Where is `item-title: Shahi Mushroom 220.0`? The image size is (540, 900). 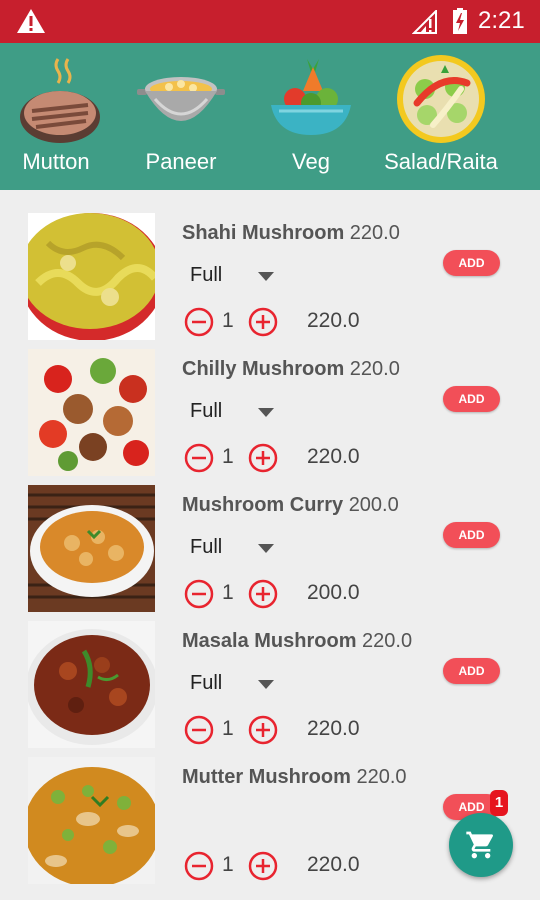 item-title: Shahi Mushroom 220.0 is located at coordinates (291, 233).